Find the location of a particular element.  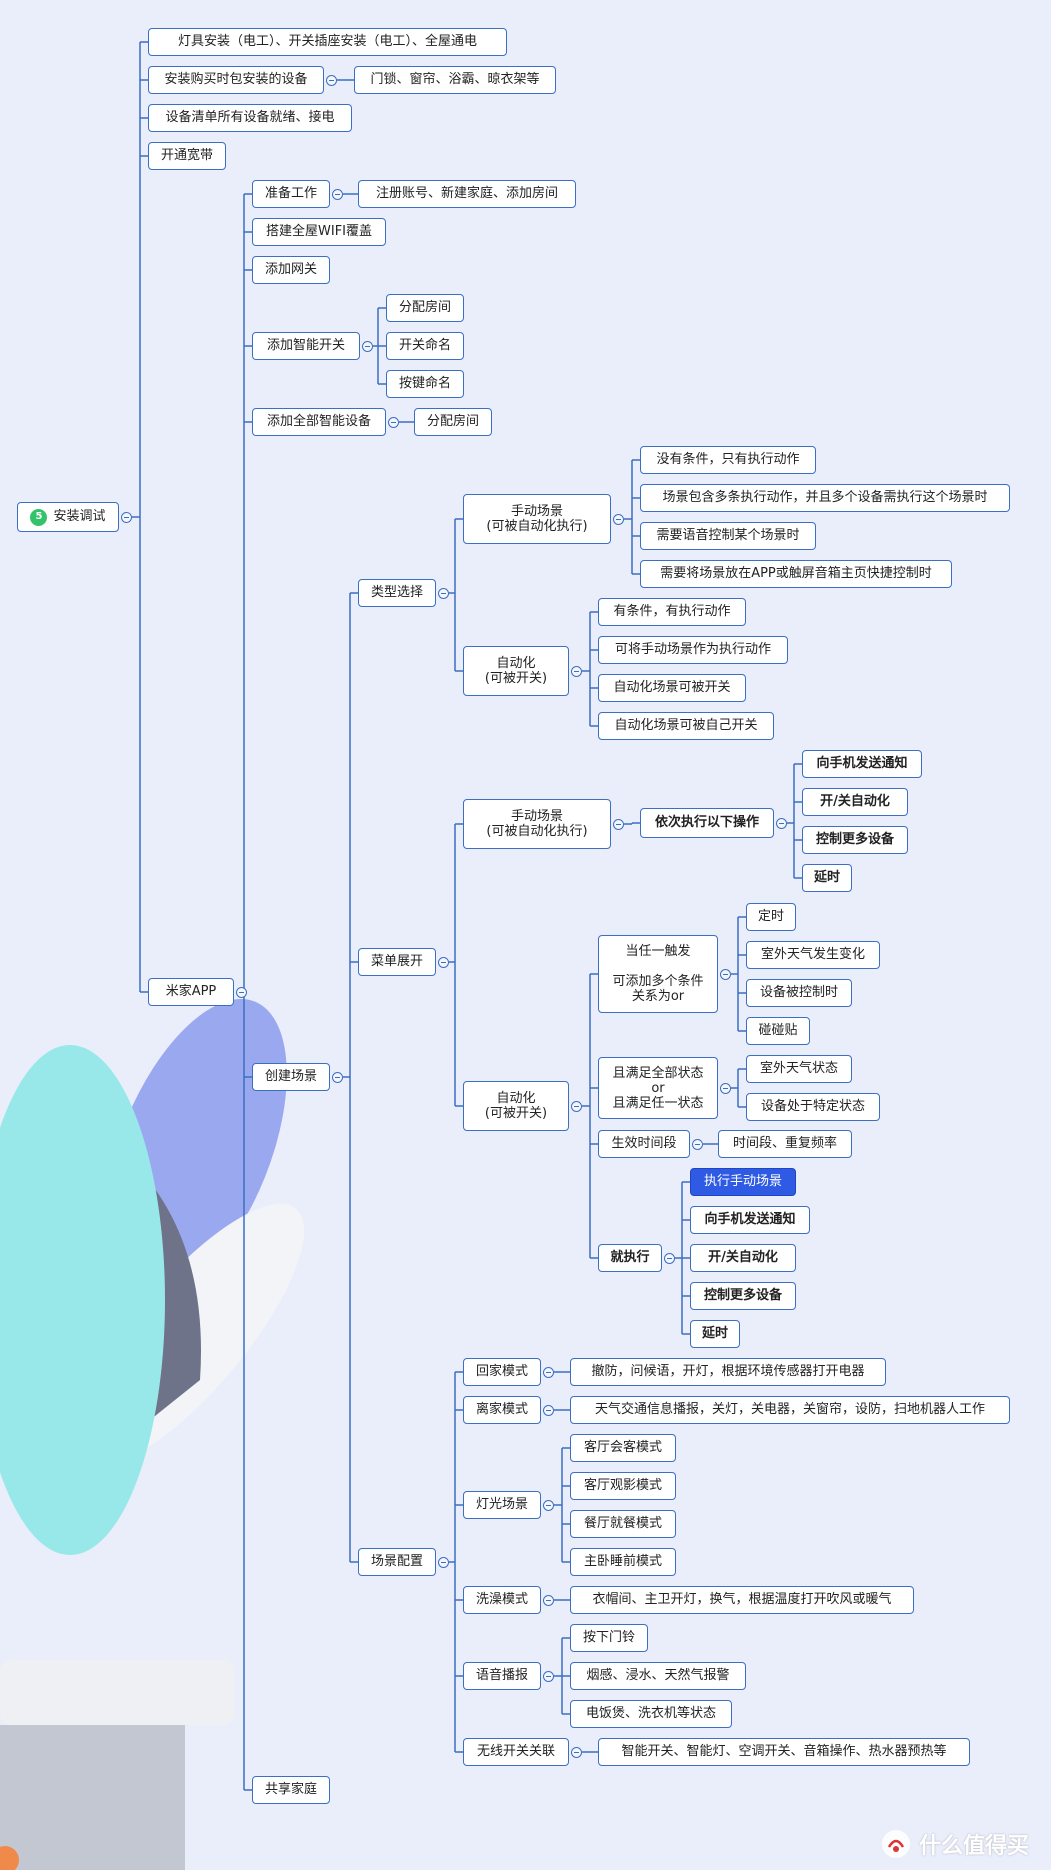

mindmap-node-ta4: 自动化场景可被自己开关 is located at coordinates (686, 726).